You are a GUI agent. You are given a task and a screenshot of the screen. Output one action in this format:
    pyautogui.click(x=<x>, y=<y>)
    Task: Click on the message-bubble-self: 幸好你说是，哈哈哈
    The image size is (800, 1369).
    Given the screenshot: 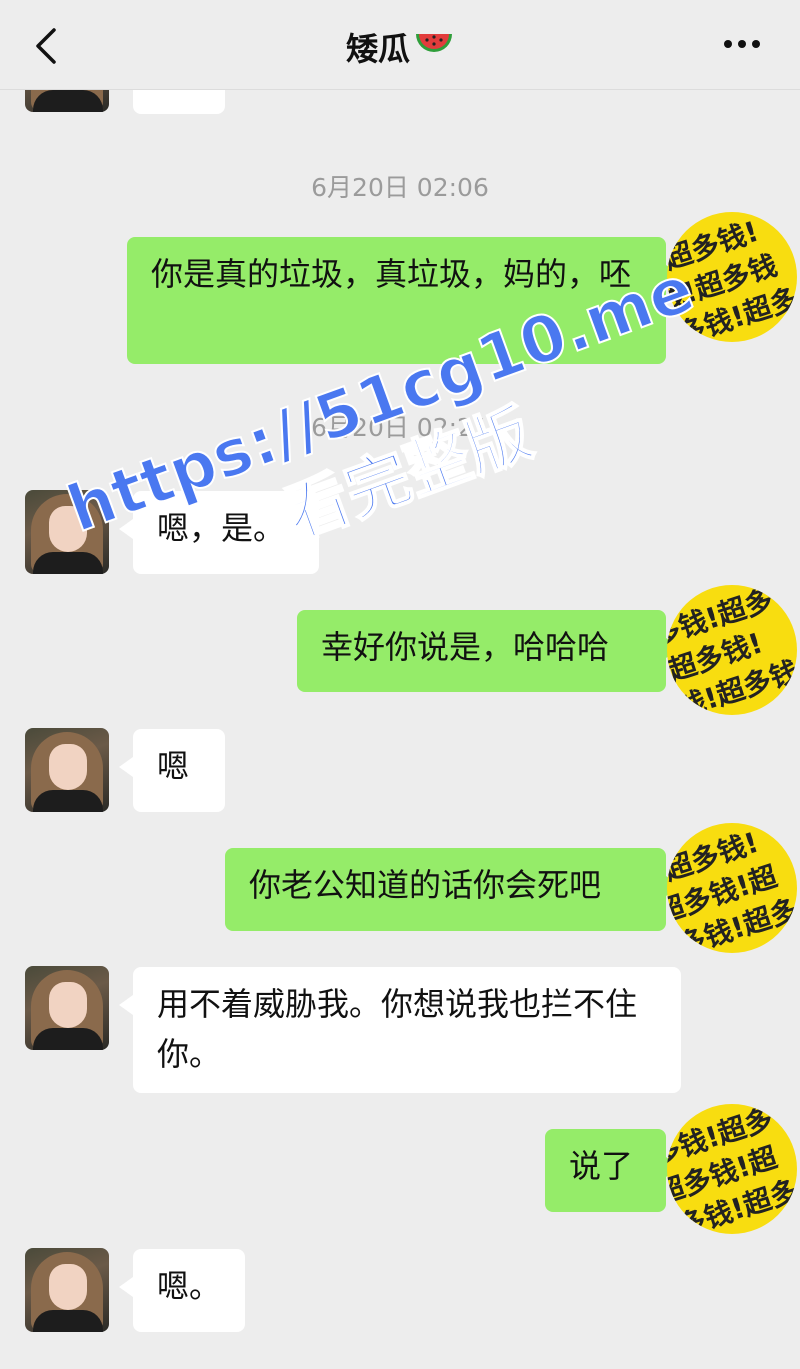 What is the action you would take?
    pyautogui.click(x=488, y=651)
    